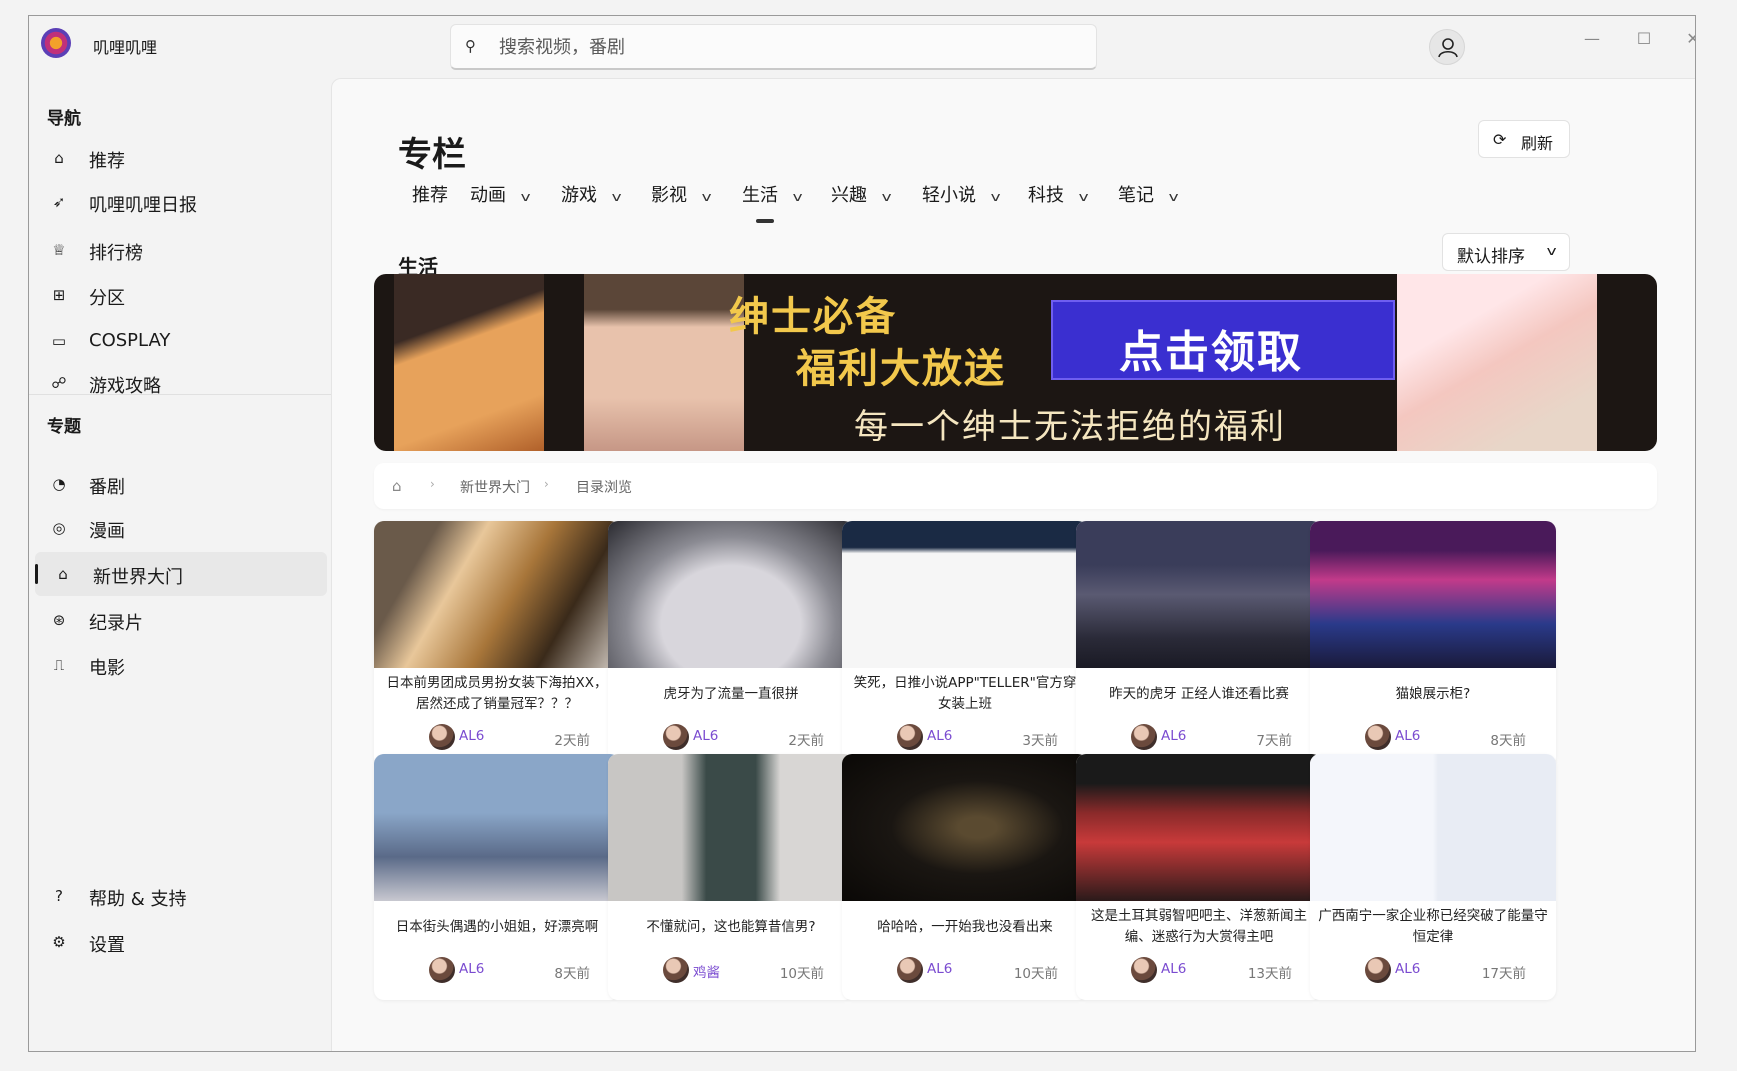 Image resolution: width=1737 pixels, height=1071 pixels. I want to click on refresh-label: 刷新, so click(1537, 143).